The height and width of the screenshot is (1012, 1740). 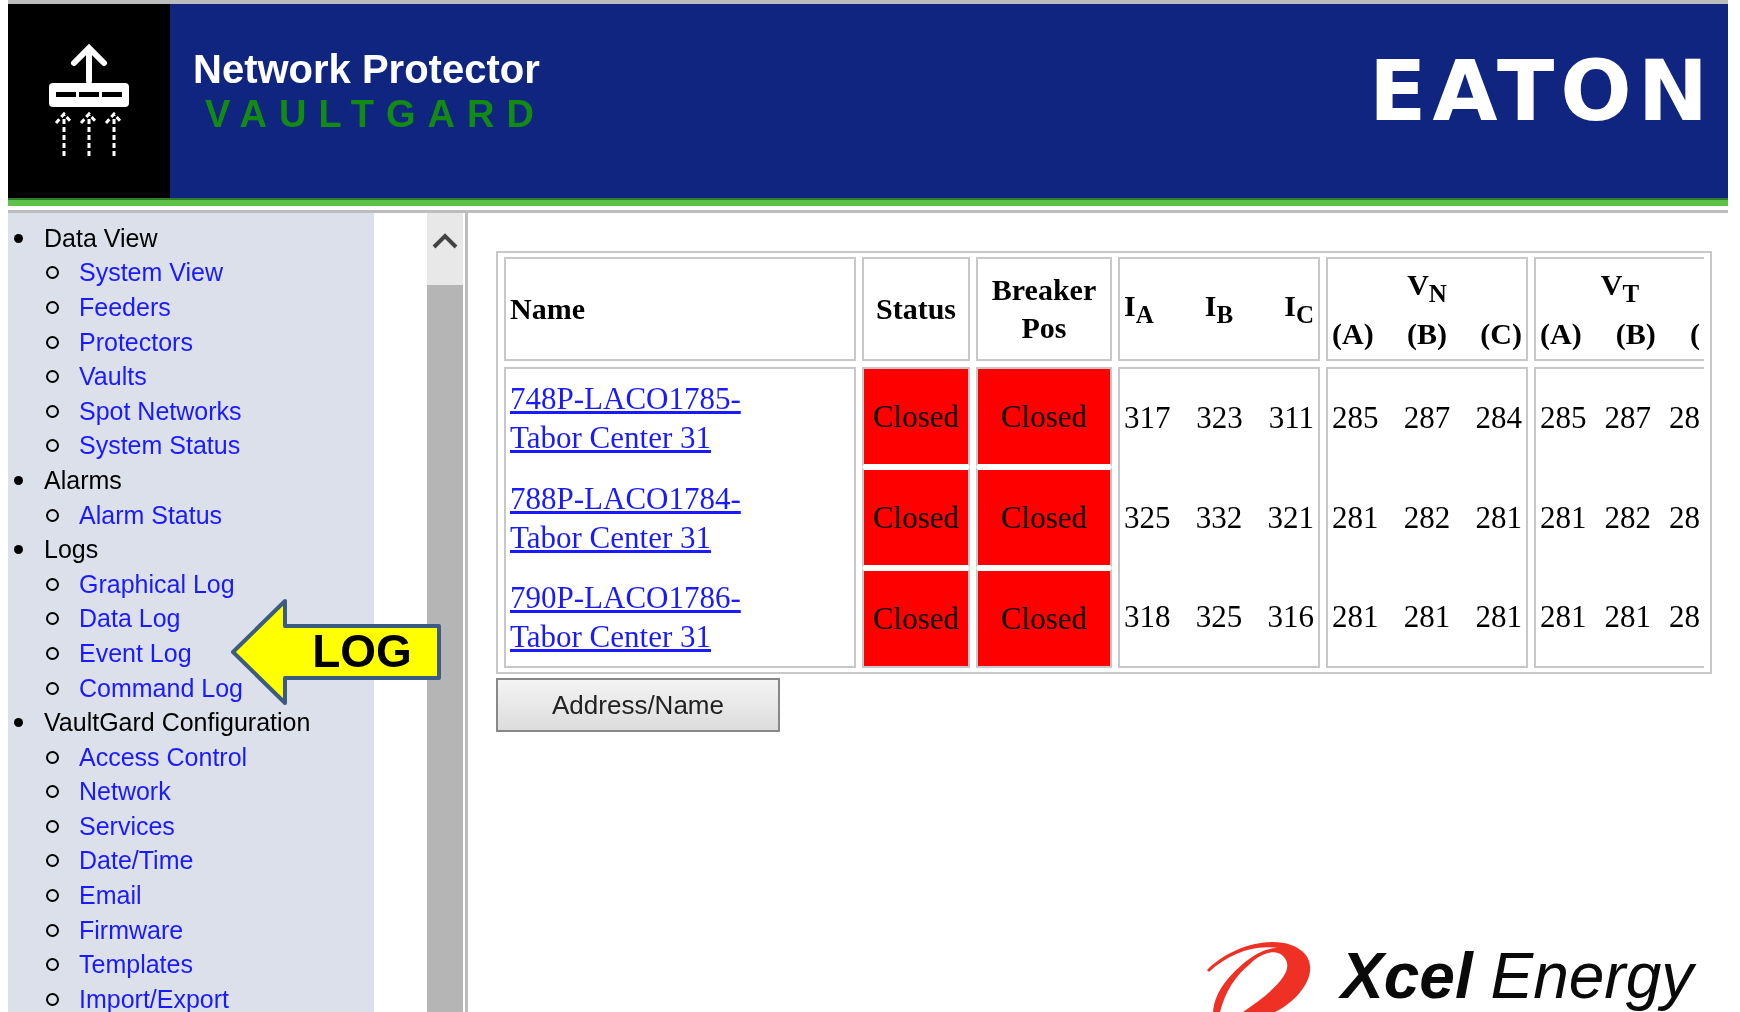 What do you see at coordinates (136, 342) in the screenshot?
I see `nav-link: Protectors` at bounding box center [136, 342].